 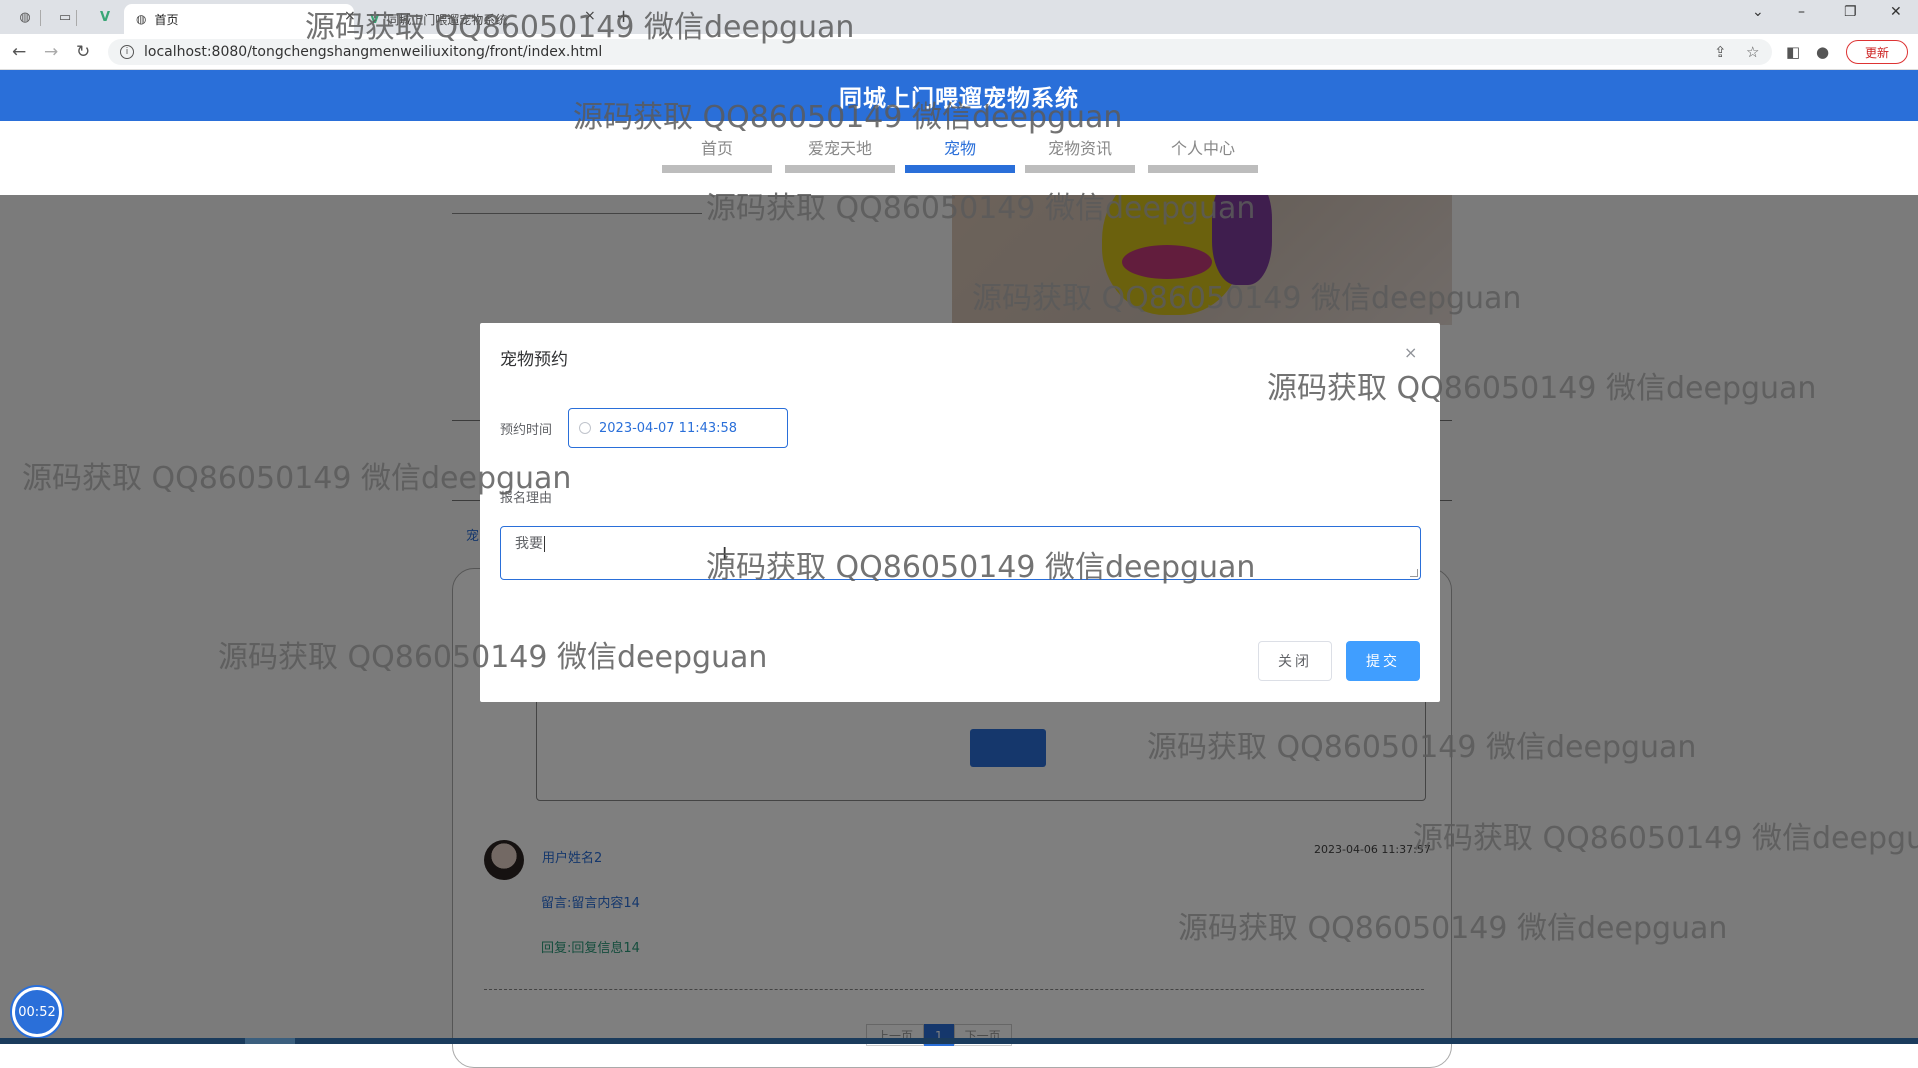 I want to click on tab-title: 同城上门喂遛宠物系统, so click(x=447, y=19).